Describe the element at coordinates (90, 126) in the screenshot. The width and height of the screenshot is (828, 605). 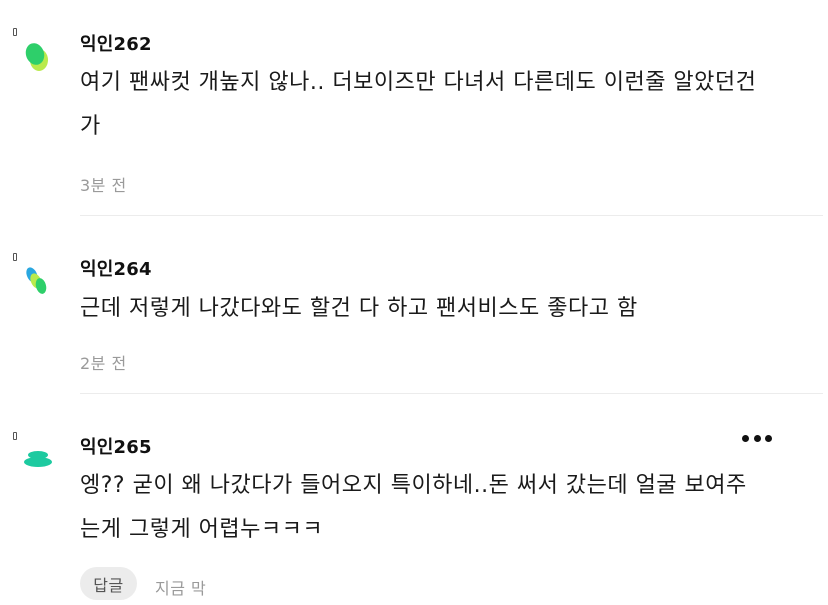
I see `comment-text-line: 가` at that location.